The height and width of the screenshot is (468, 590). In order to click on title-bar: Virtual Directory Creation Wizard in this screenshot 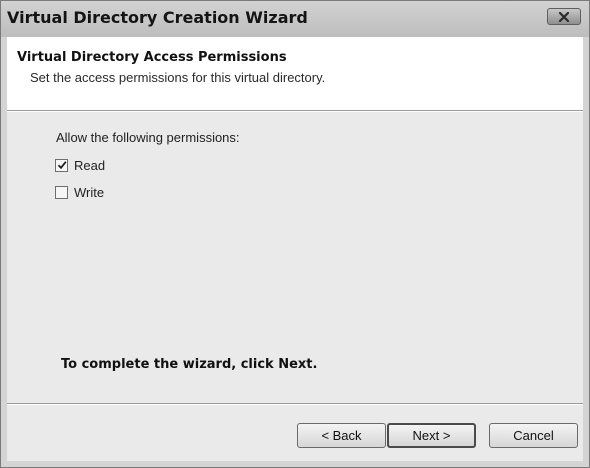, I will do `click(295, 19)`.